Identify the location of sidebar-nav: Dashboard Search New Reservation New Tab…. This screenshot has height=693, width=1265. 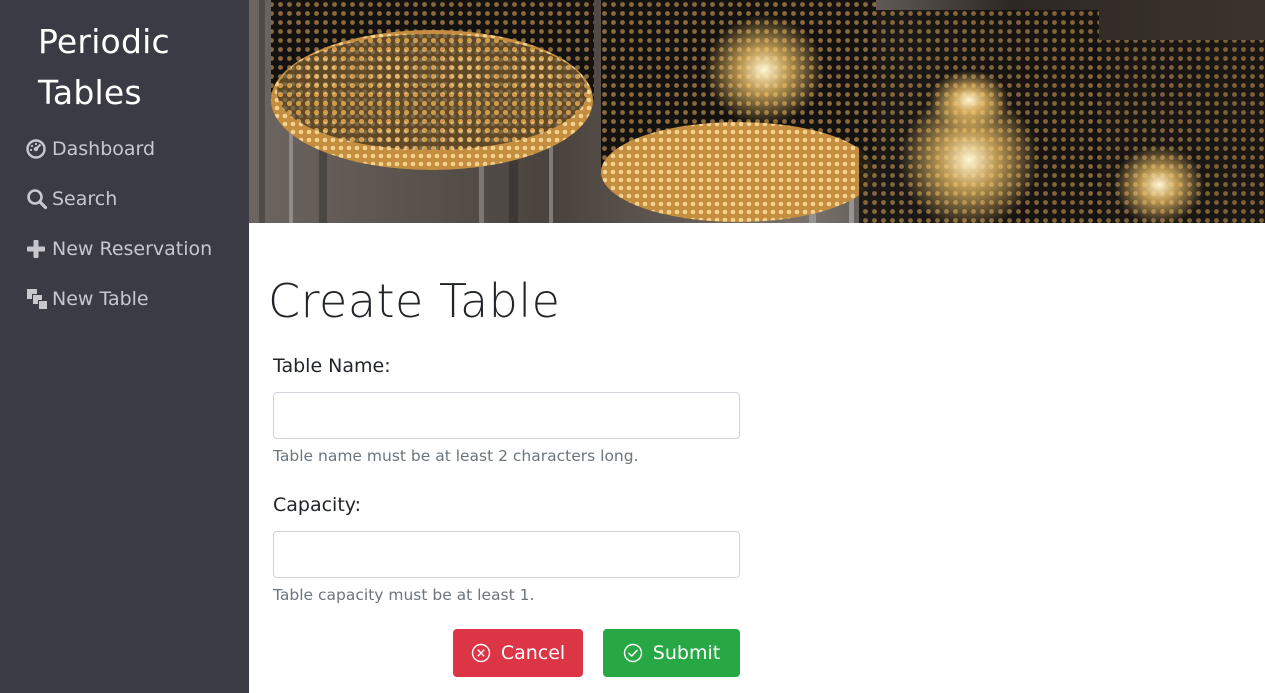
(124, 224).